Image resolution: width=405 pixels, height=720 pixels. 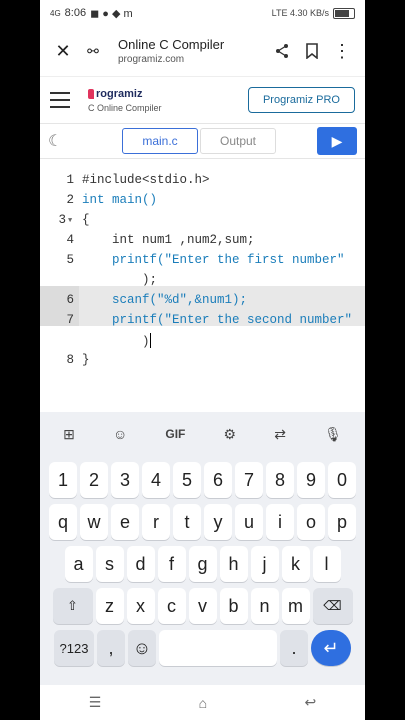 I want to click on code-line: {, so click(x=86, y=220).